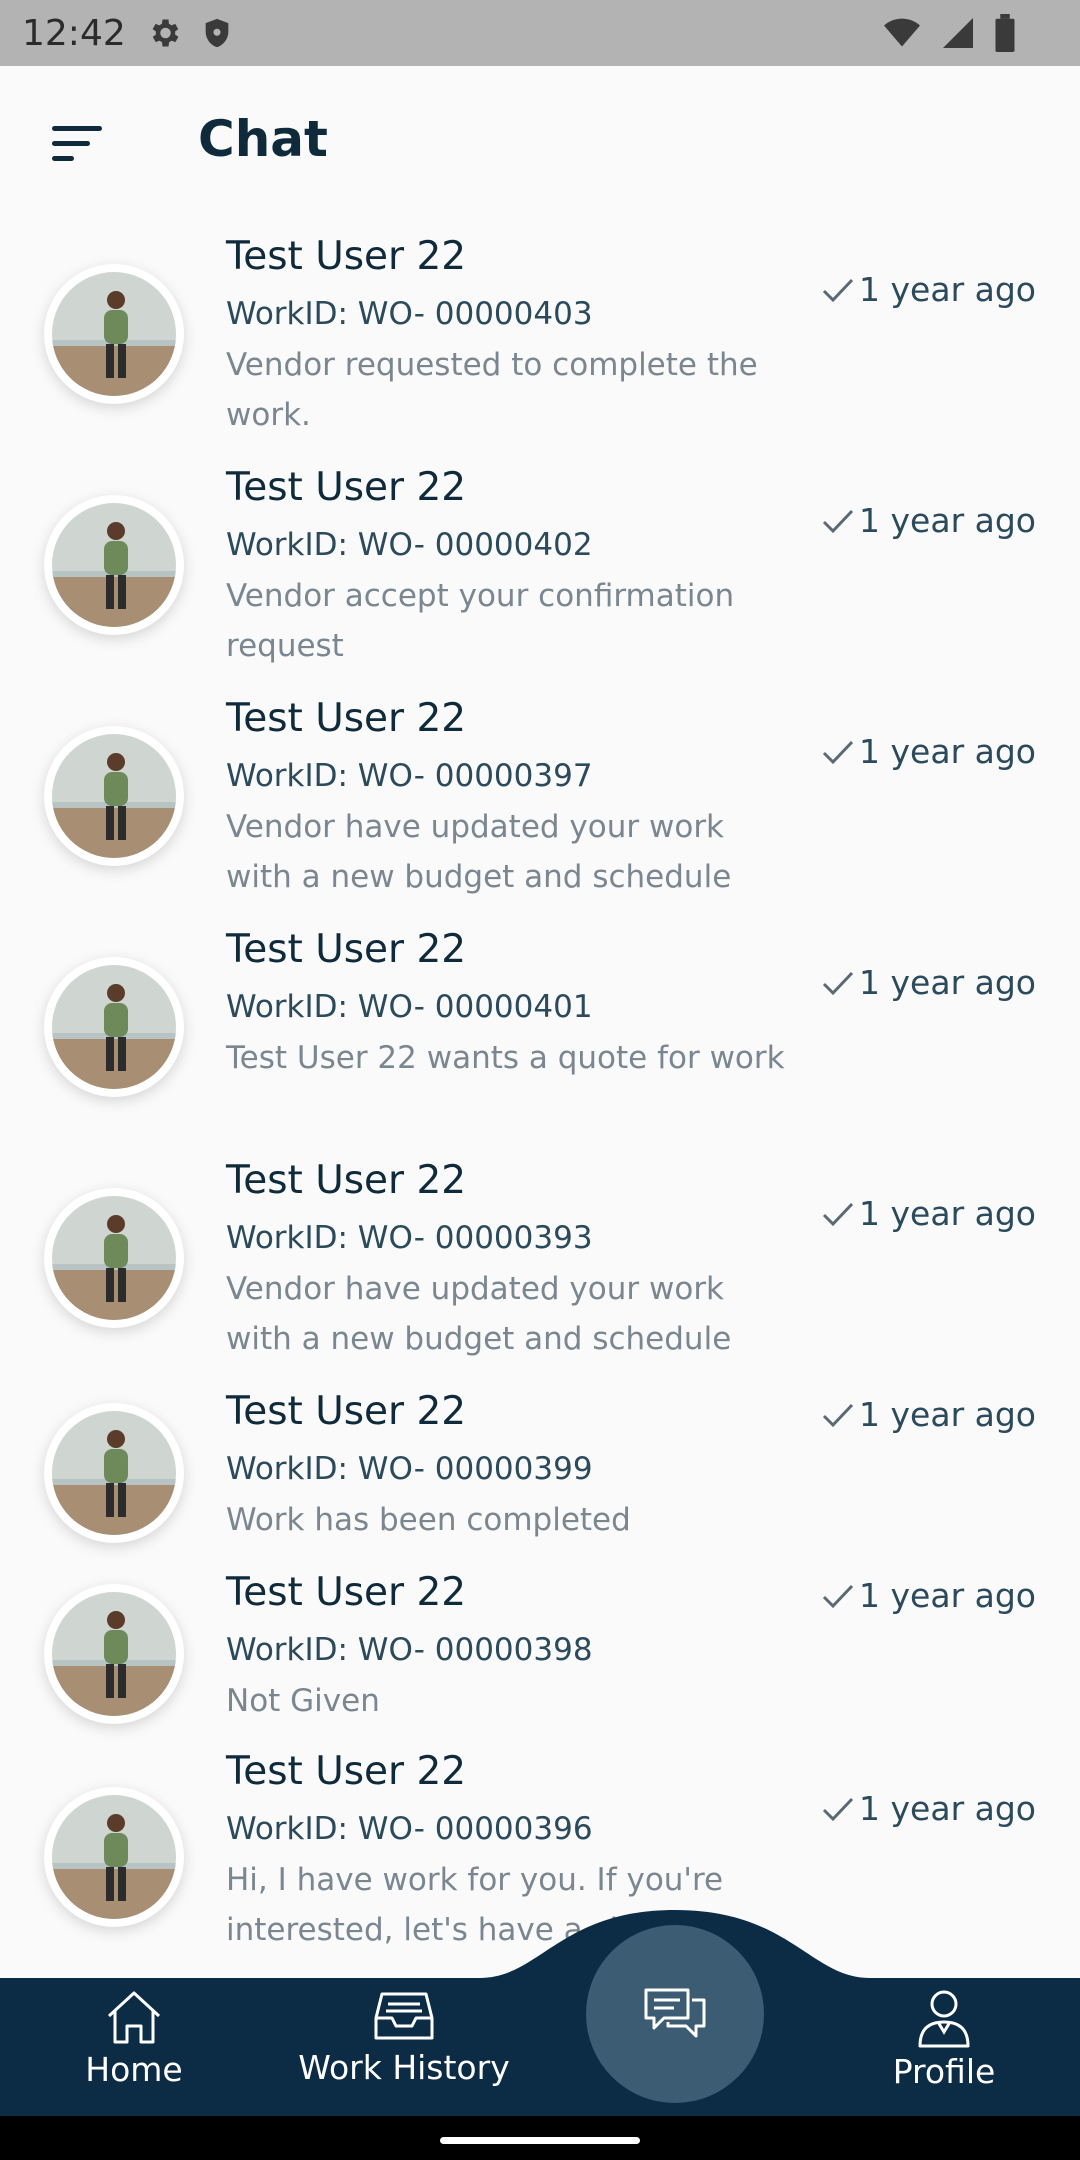  I want to click on chat-message: Work has been completed, so click(428, 1520).